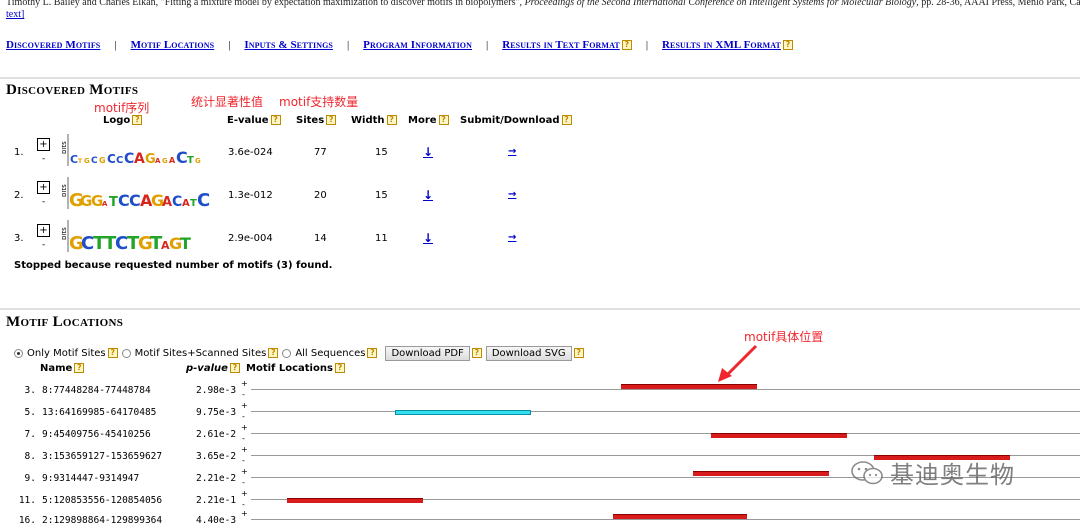 Image resolution: width=1080 pixels, height=523 pixels. I want to click on sequence-name: 8:77448284-77448784, so click(96, 390).